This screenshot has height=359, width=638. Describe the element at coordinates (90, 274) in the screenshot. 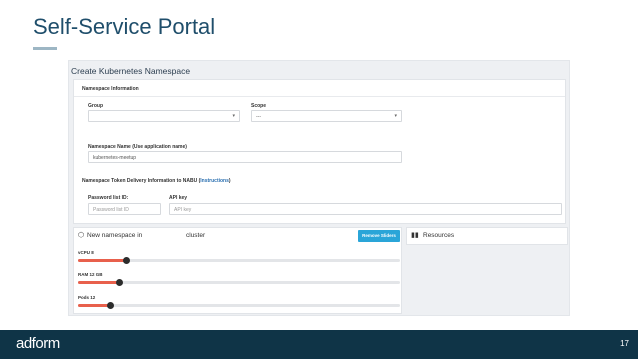

I see `slider-label: RAM 12 GB` at that location.